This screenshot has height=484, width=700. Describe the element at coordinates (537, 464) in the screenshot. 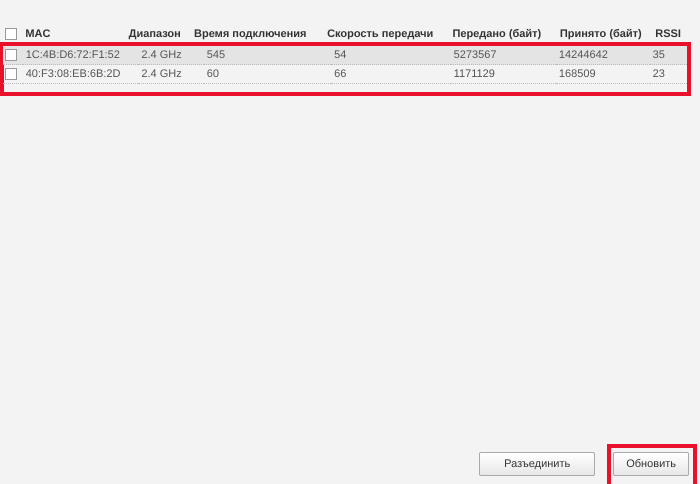

I see `action-button: Разъединить` at that location.